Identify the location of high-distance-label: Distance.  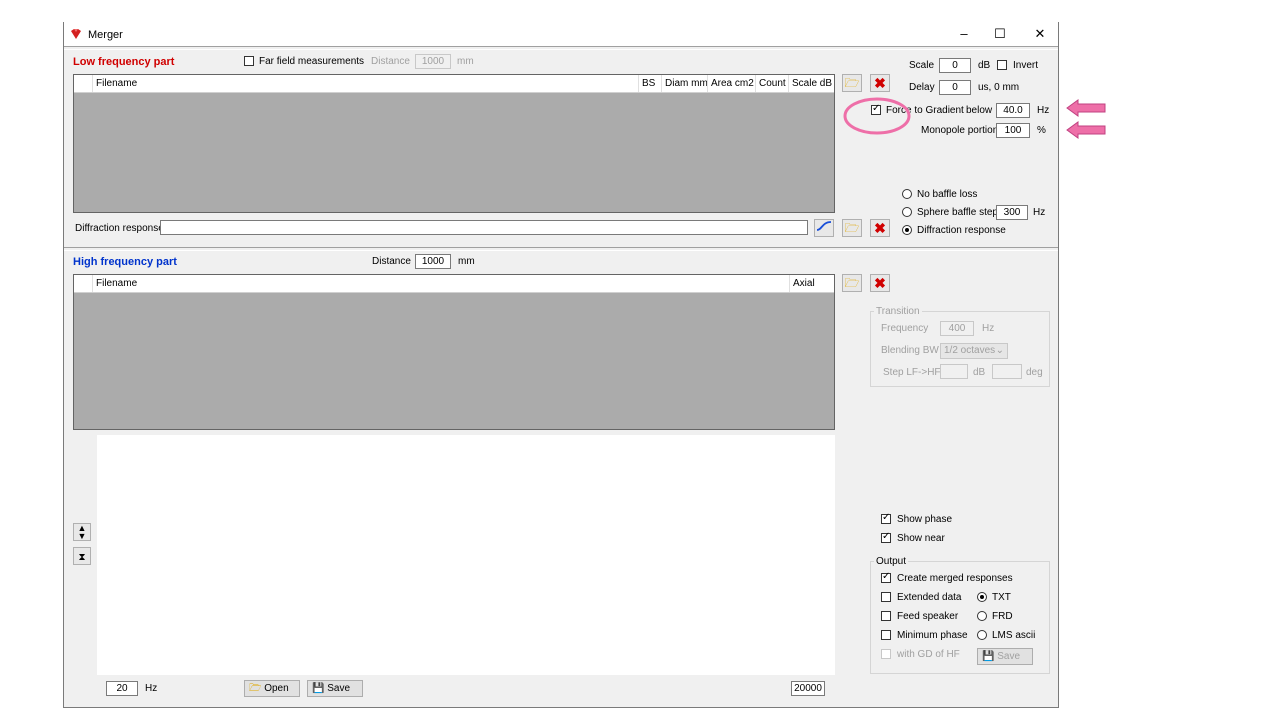
(391, 261).